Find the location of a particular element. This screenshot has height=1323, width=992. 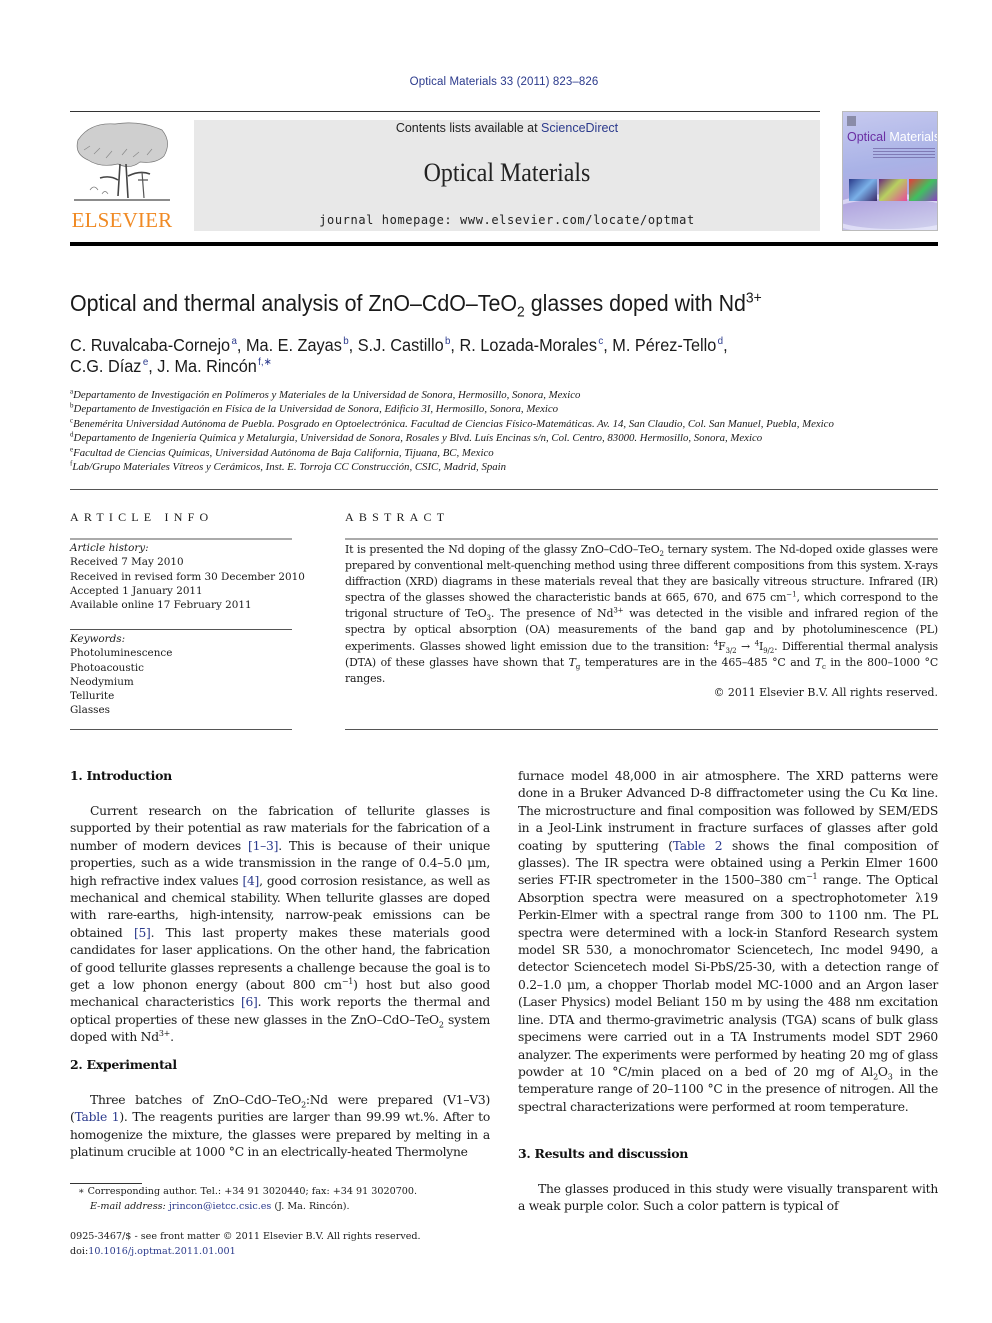

citation-link: [5] is located at coordinates (142, 933).